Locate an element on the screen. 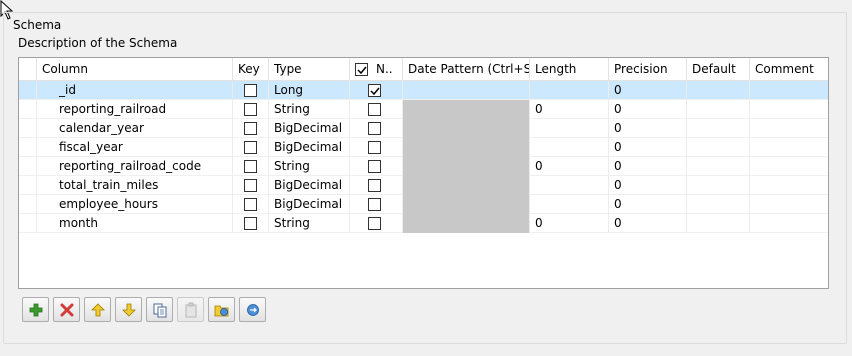 This screenshot has height=356, width=852. move-down-button is located at coordinates (128, 309).